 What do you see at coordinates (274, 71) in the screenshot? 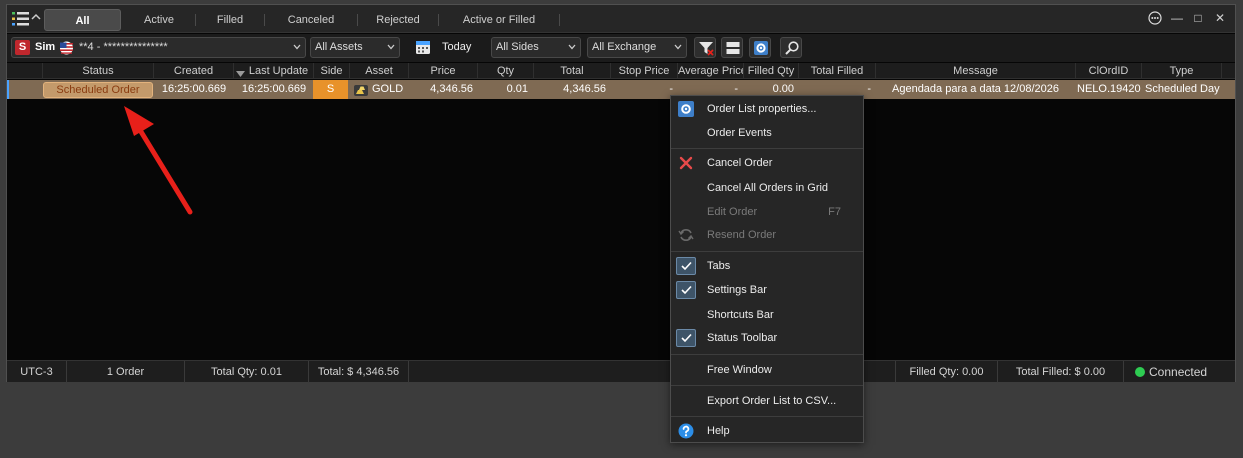
I see `column-header-last-update: Last Update` at bounding box center [274, 71].